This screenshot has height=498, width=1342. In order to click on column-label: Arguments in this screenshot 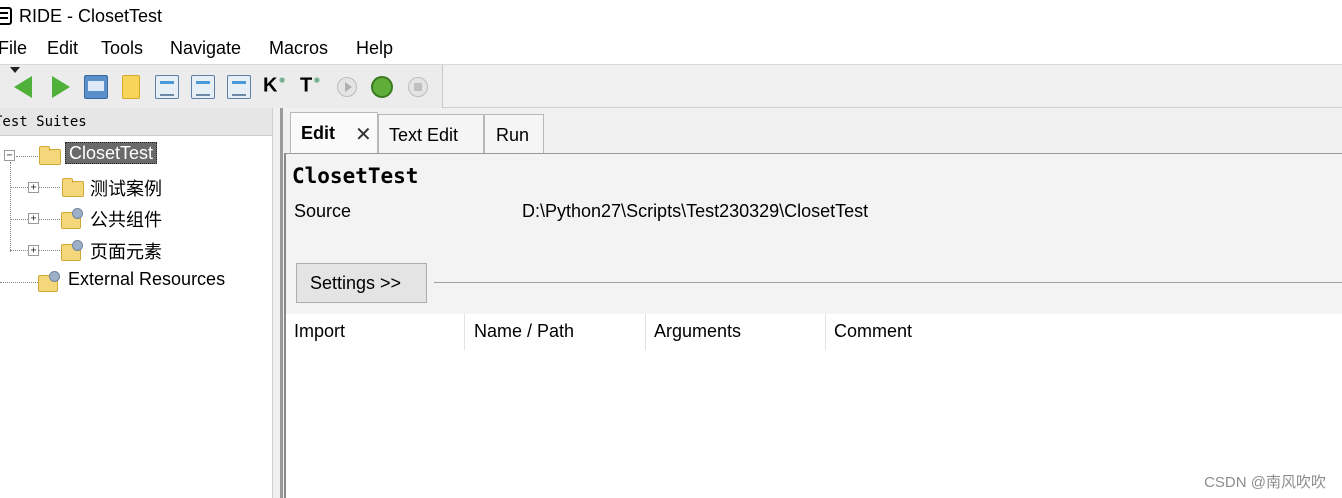, I will do `click(698, 331)`.